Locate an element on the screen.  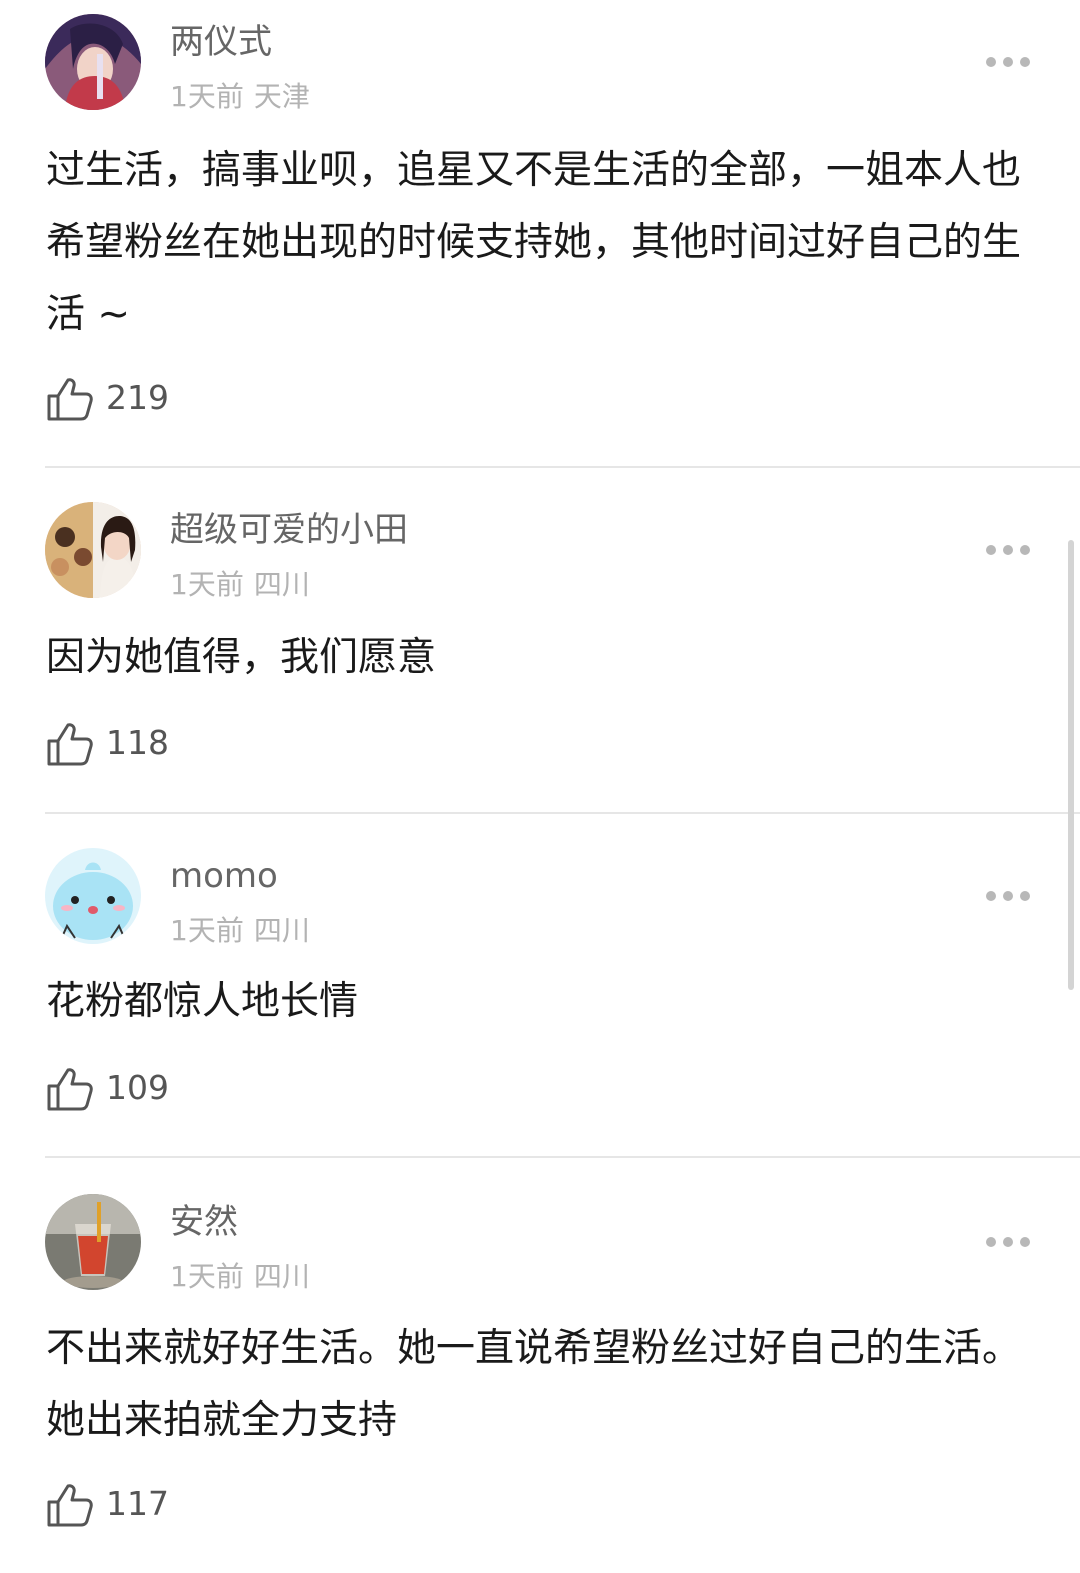
username: 两仪式 is located at coordinates (221, 42).